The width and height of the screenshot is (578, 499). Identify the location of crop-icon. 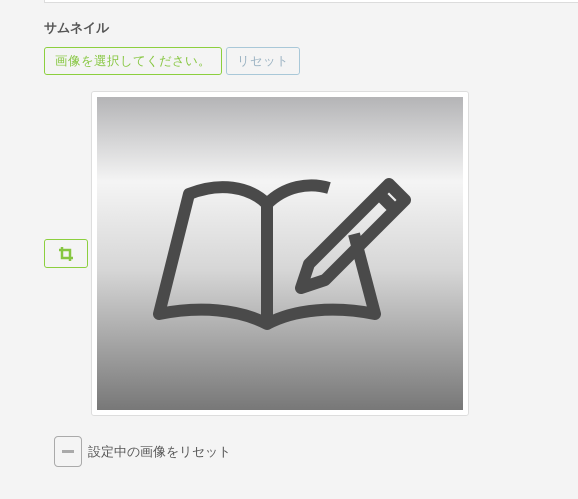
(66, 253).